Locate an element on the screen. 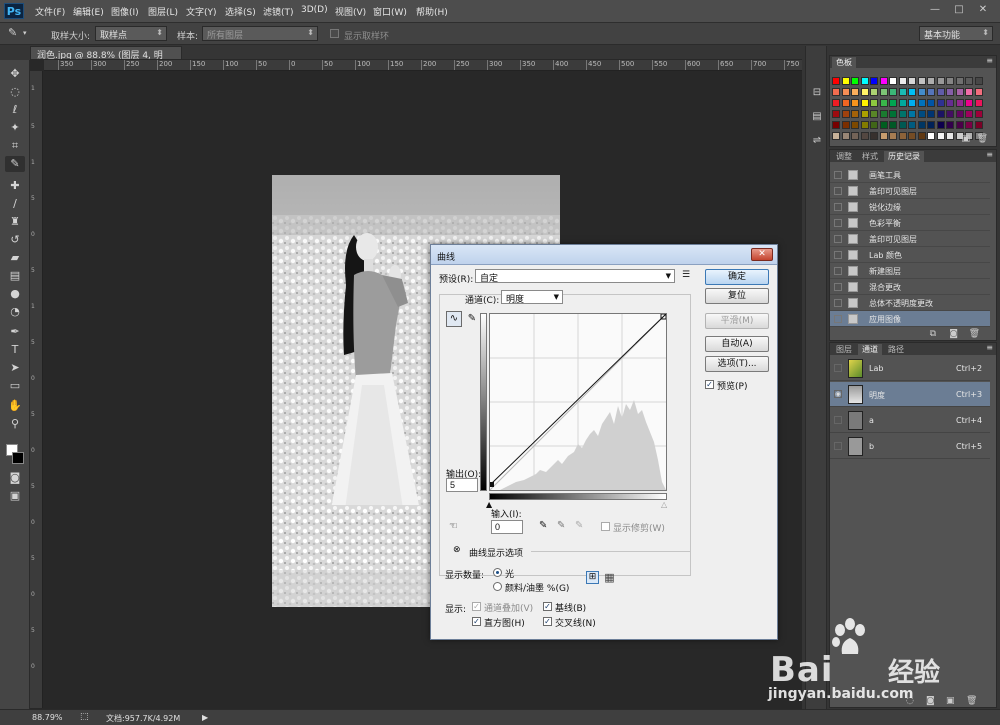 The image size is (1000, 725). move-tool-icon: ✥ is located at coordinates (15, 74).